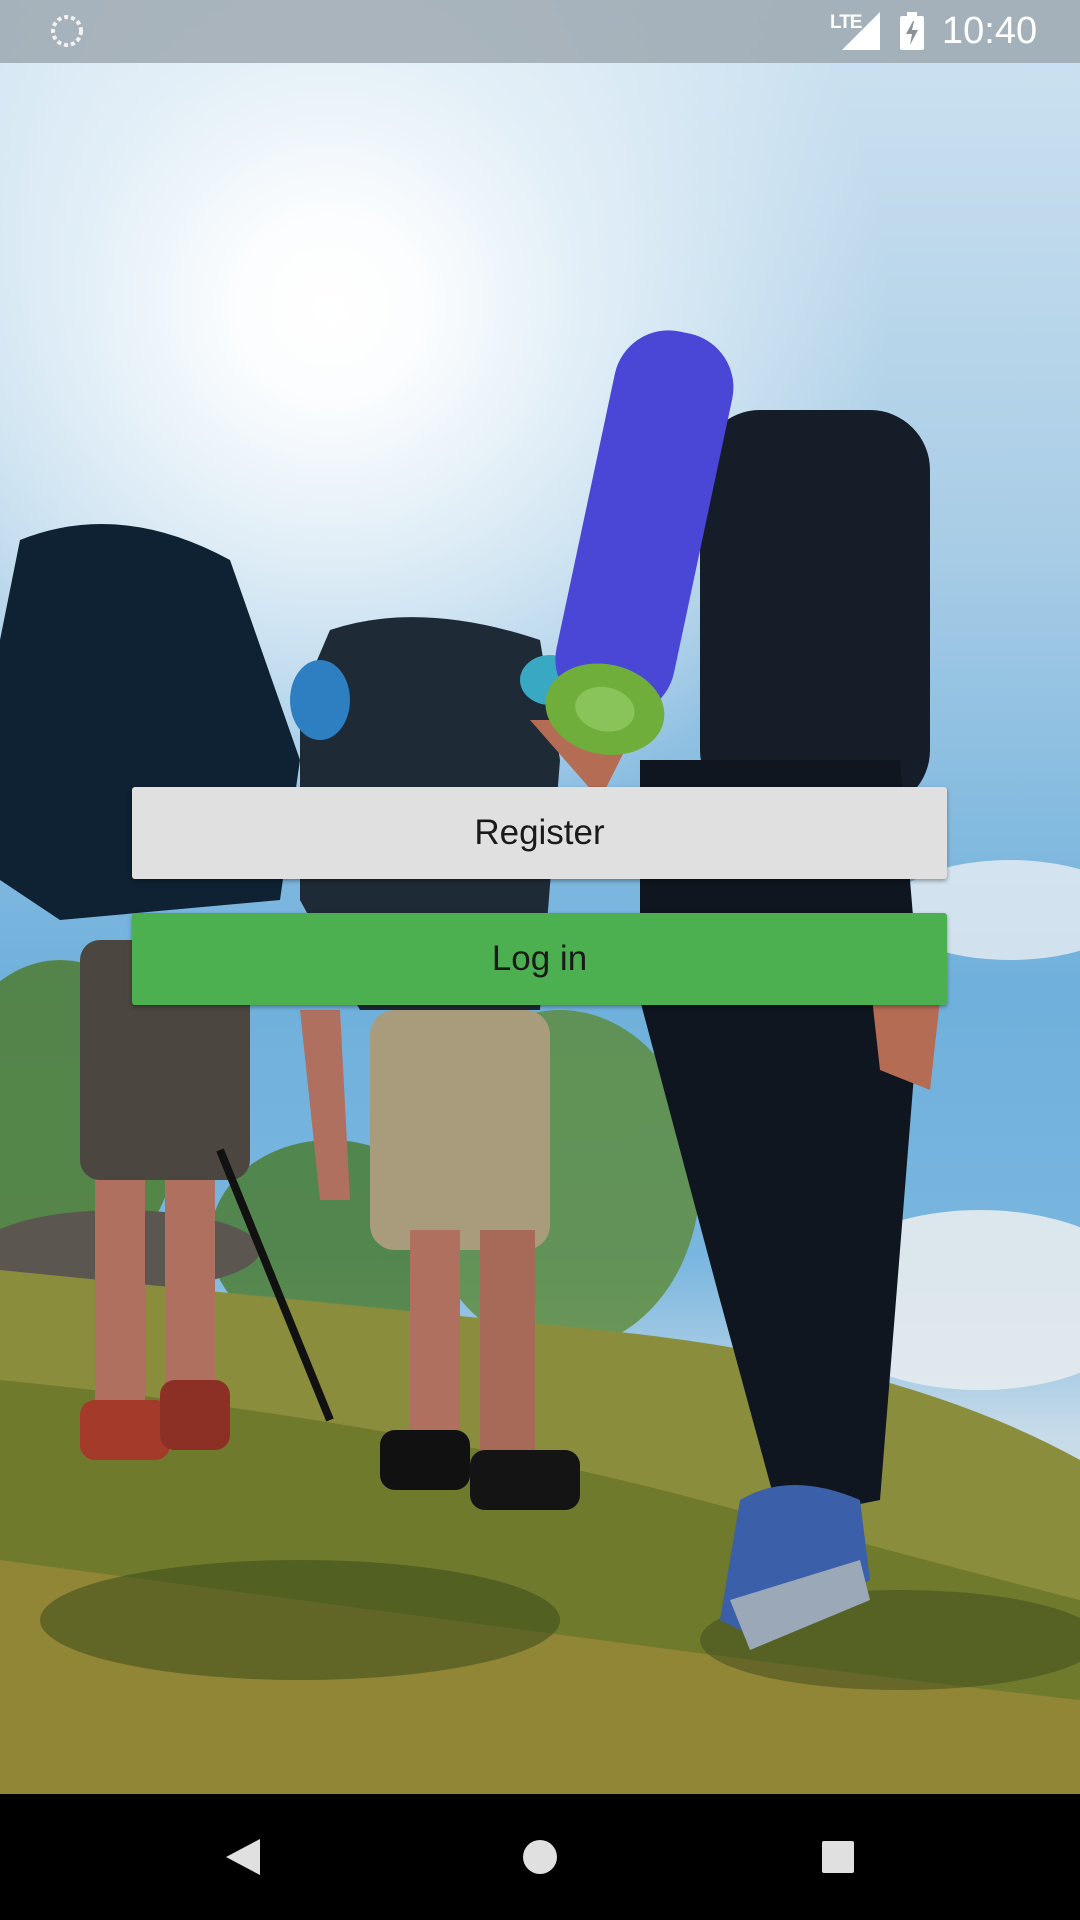  What do you see at coordinates (67, 31) in the screenshot?
I see `loading-indicator-icon` at bounding box center [67, 31].